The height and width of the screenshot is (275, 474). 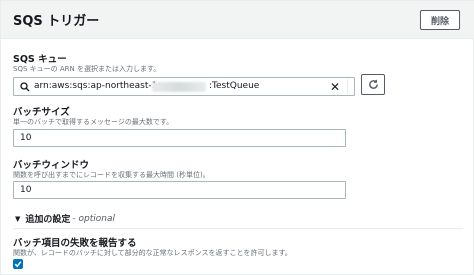 What do you see at coordinates (335, 87) in the screenshot?
I see `close-icon: ✕` at bounding box center [335, 87].